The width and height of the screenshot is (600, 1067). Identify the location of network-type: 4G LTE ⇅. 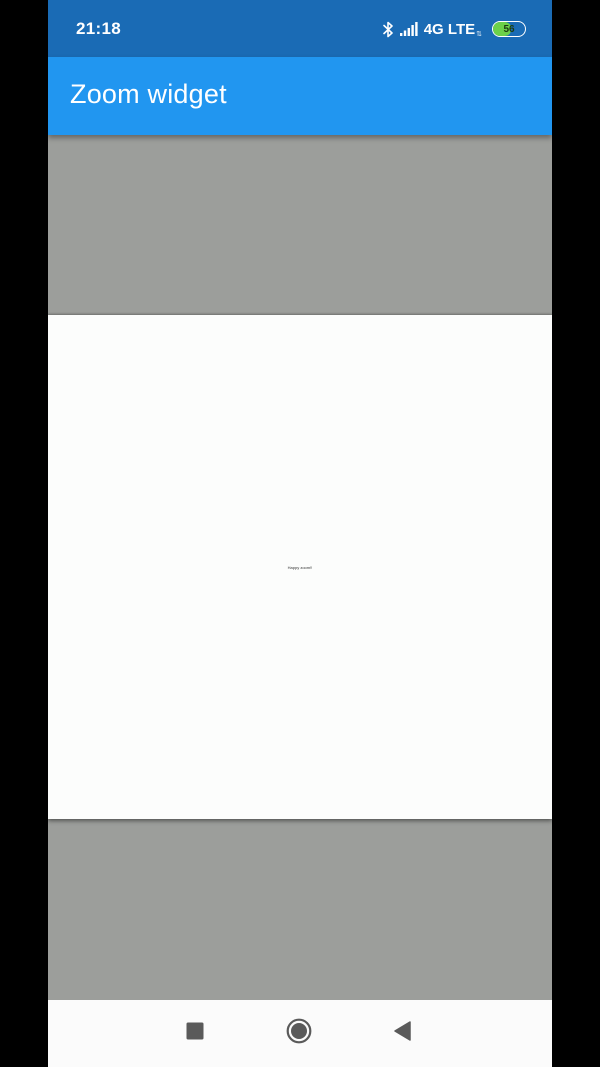
(453, 29).